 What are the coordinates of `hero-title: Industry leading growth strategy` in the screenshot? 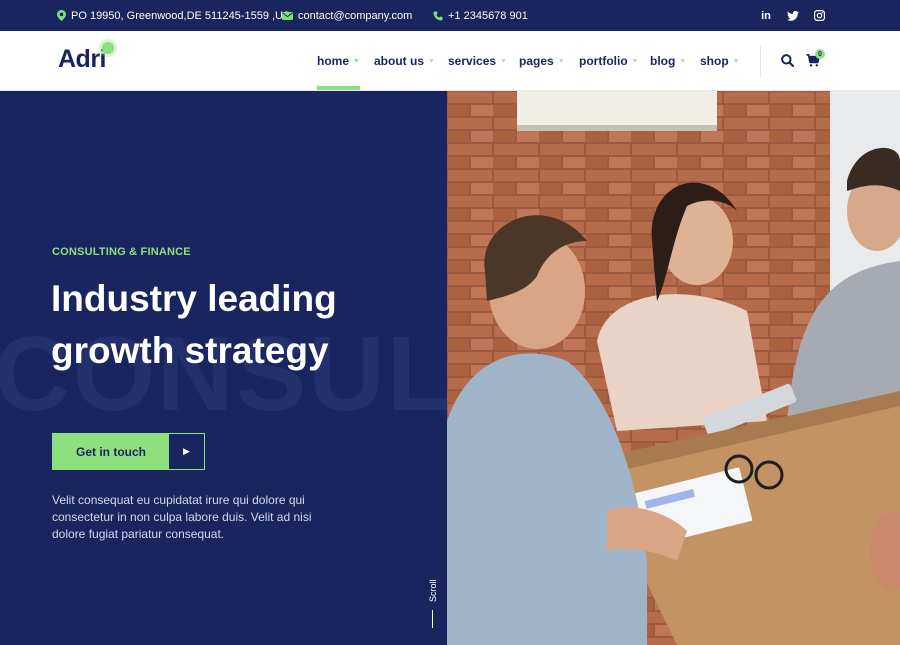 It's located at (241, 325).